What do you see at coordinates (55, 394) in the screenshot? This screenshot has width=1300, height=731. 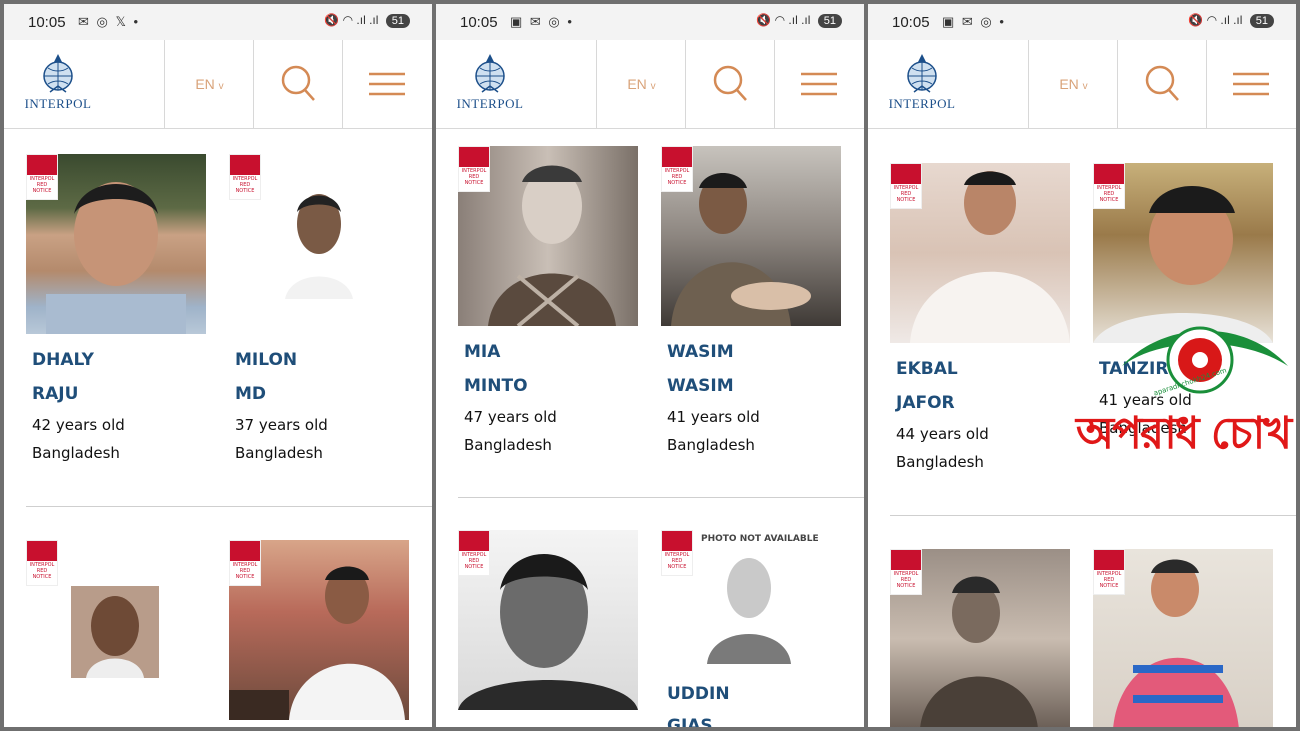 I see `first-name: RAJU` at bounding box center [55, 394].